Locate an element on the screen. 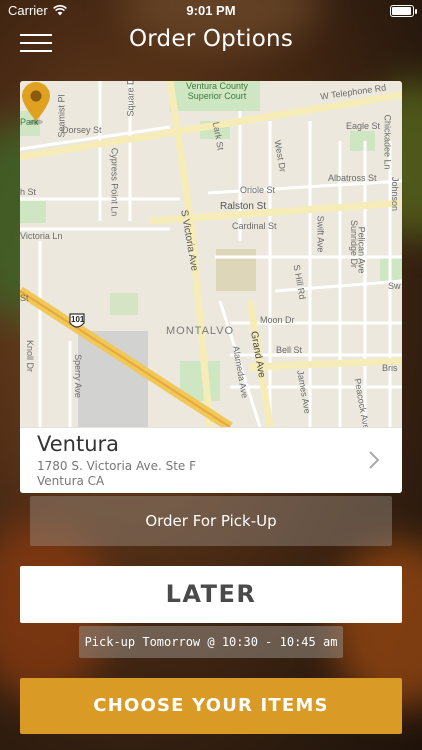  map-label-victoria-ln: Victoria Ln is located at coordinates (41, 236).